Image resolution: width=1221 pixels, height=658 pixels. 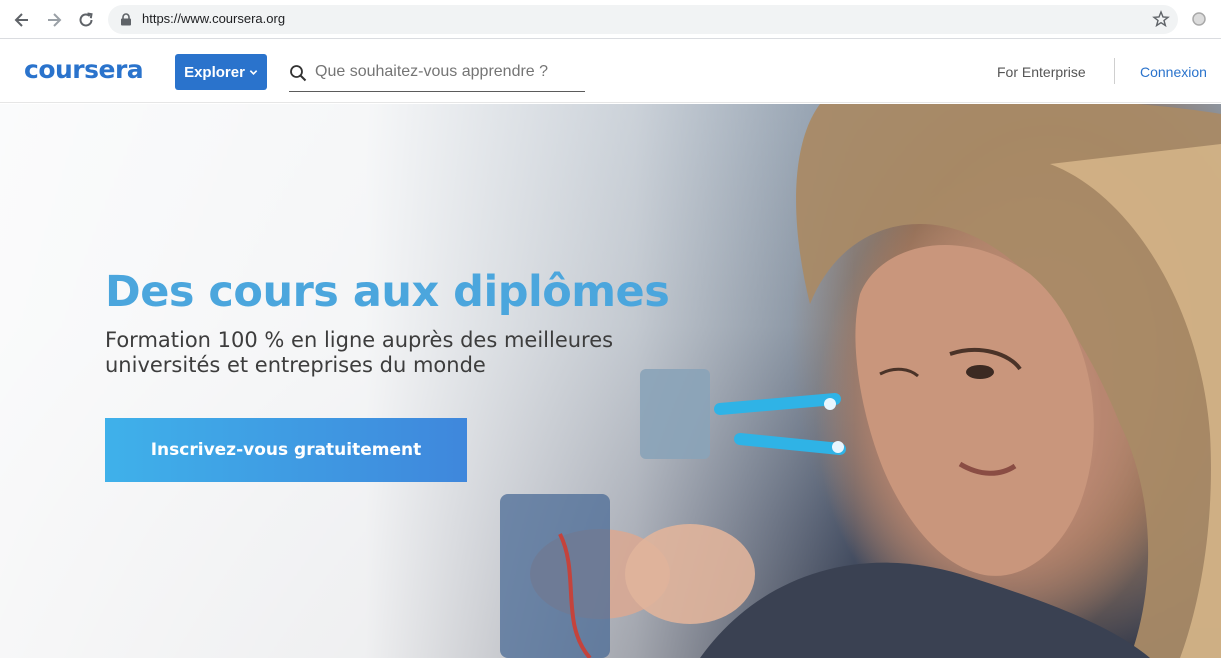 I want to click on forward-button, so click(x=54, y=20).